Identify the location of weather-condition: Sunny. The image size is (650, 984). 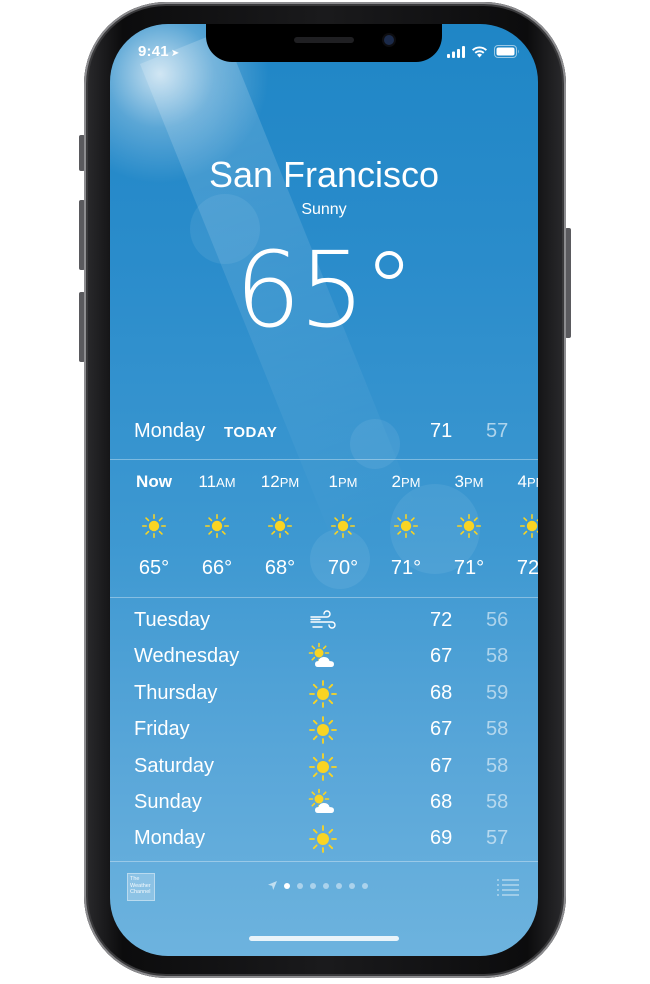
(324, 209).